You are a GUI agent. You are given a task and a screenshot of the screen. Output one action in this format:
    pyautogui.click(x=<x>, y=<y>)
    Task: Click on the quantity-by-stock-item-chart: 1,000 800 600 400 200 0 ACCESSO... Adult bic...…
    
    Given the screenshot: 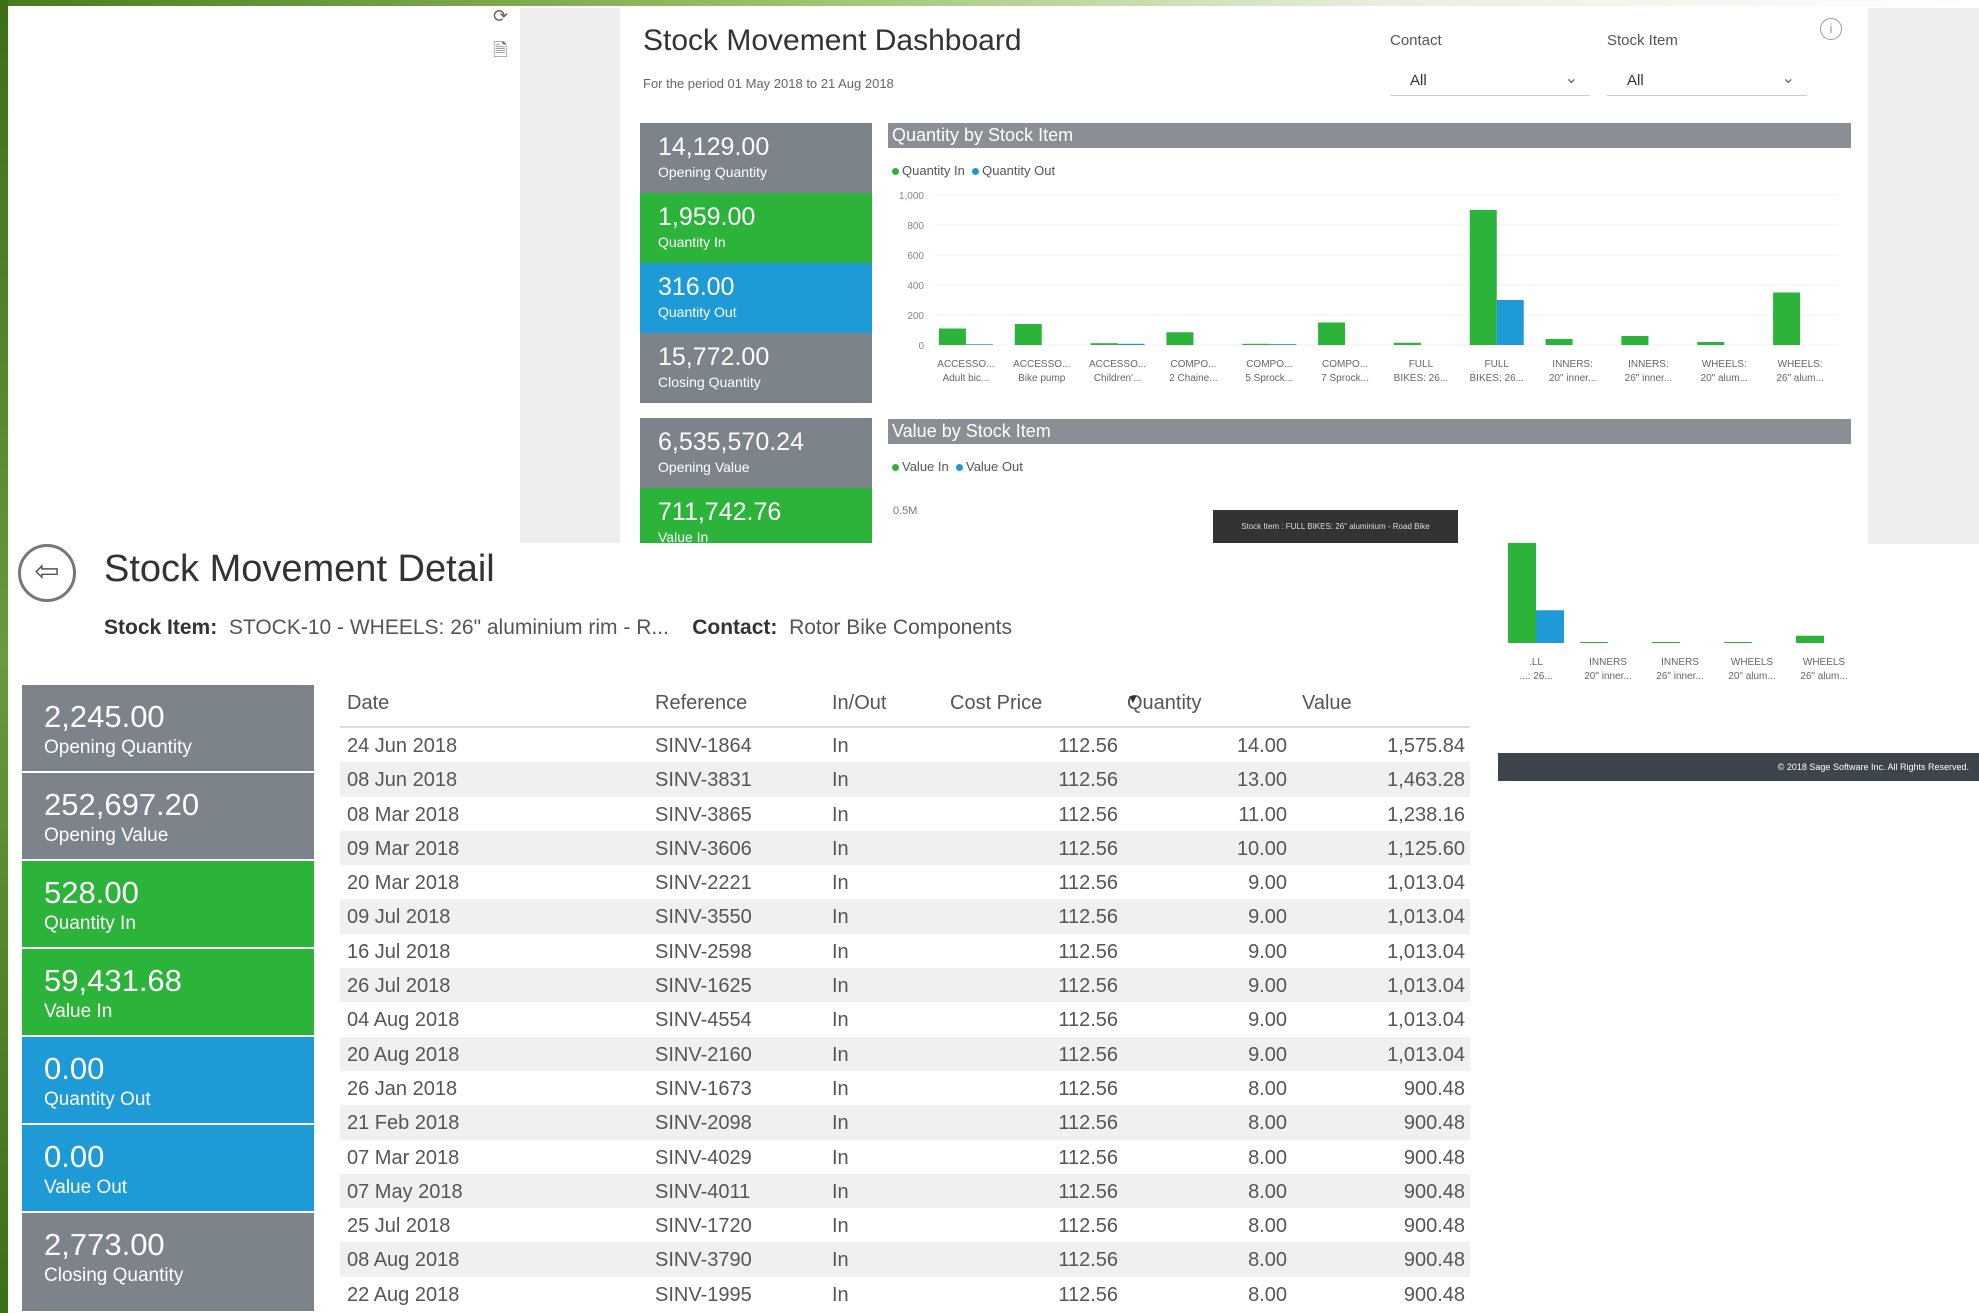 What is the action you would take?
    pyautogui.click(x=1368, y=287)
    